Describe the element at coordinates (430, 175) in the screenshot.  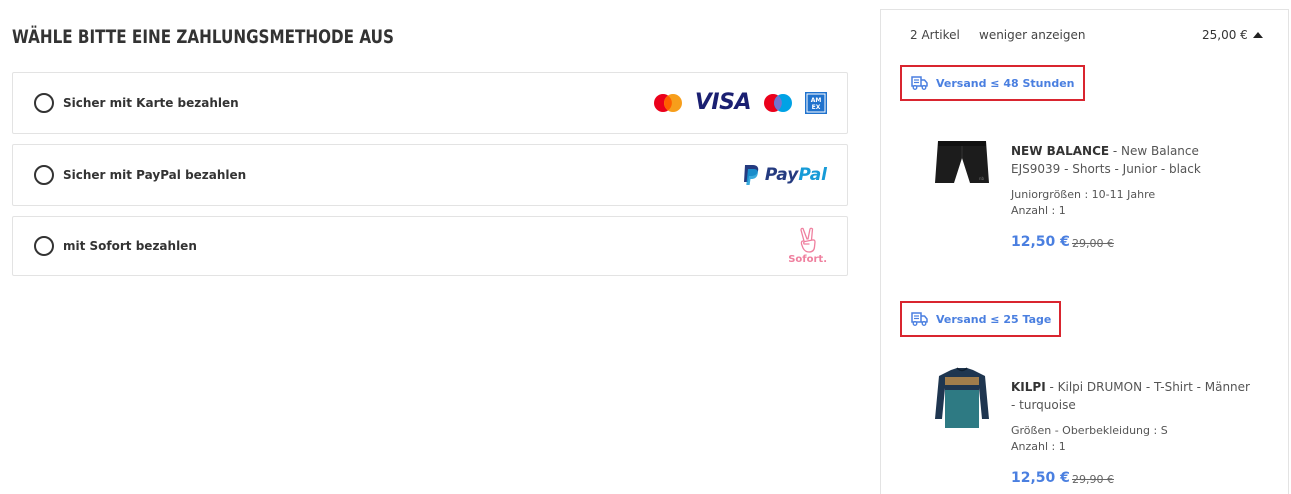
I see `payment-option-paypal: Sicher mit PayPal bezahlen PayPal` at that location.